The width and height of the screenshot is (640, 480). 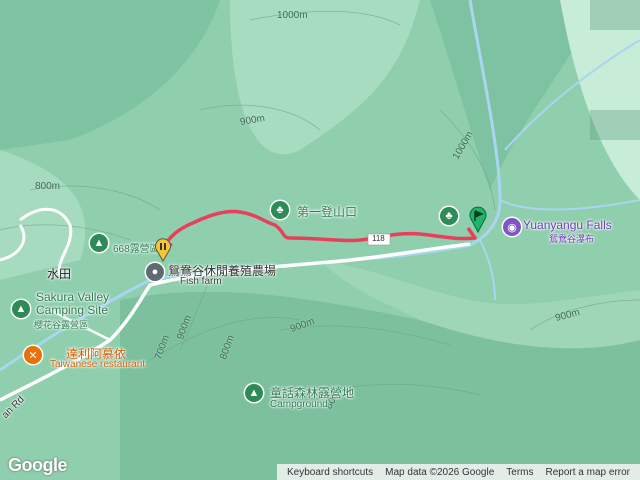 What do you see at coordinates (33, 355) in the screenshot?
I see `fork-knife-icon: ✕` at bounding box center [33, 355].